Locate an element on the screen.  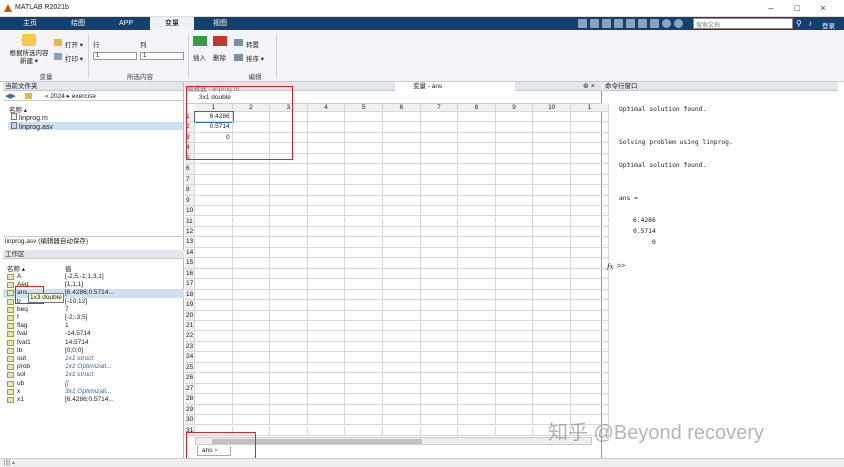
column-header: 5 is located at coordinates (364, 108).